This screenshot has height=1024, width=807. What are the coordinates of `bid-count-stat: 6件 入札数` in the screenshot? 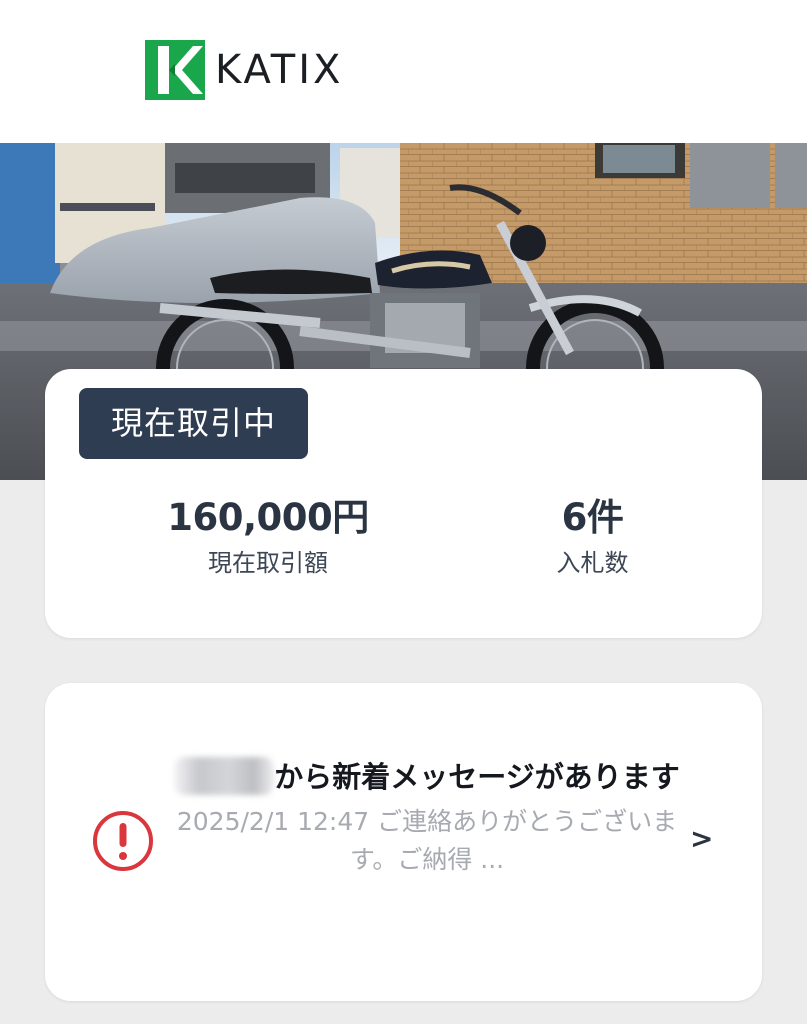 It's located at (592, 537).